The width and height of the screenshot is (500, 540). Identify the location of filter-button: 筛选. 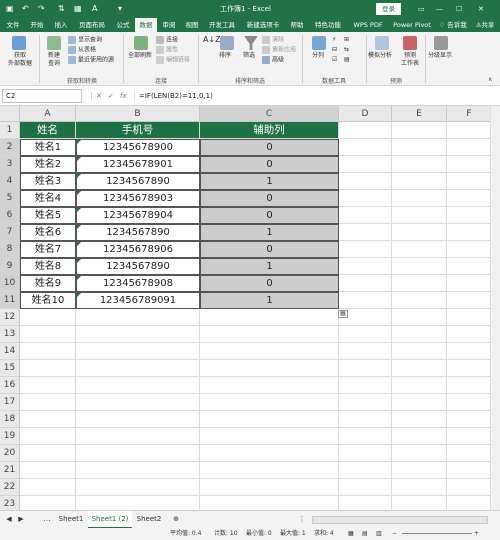
(249, 56).